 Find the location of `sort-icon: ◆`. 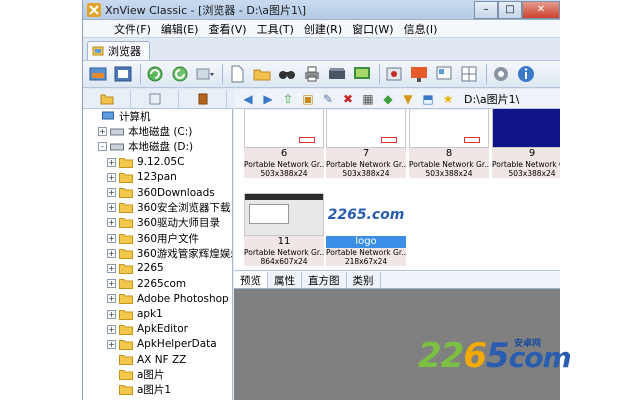

sort-icon: ◆ is located at coordinates (388, 99).